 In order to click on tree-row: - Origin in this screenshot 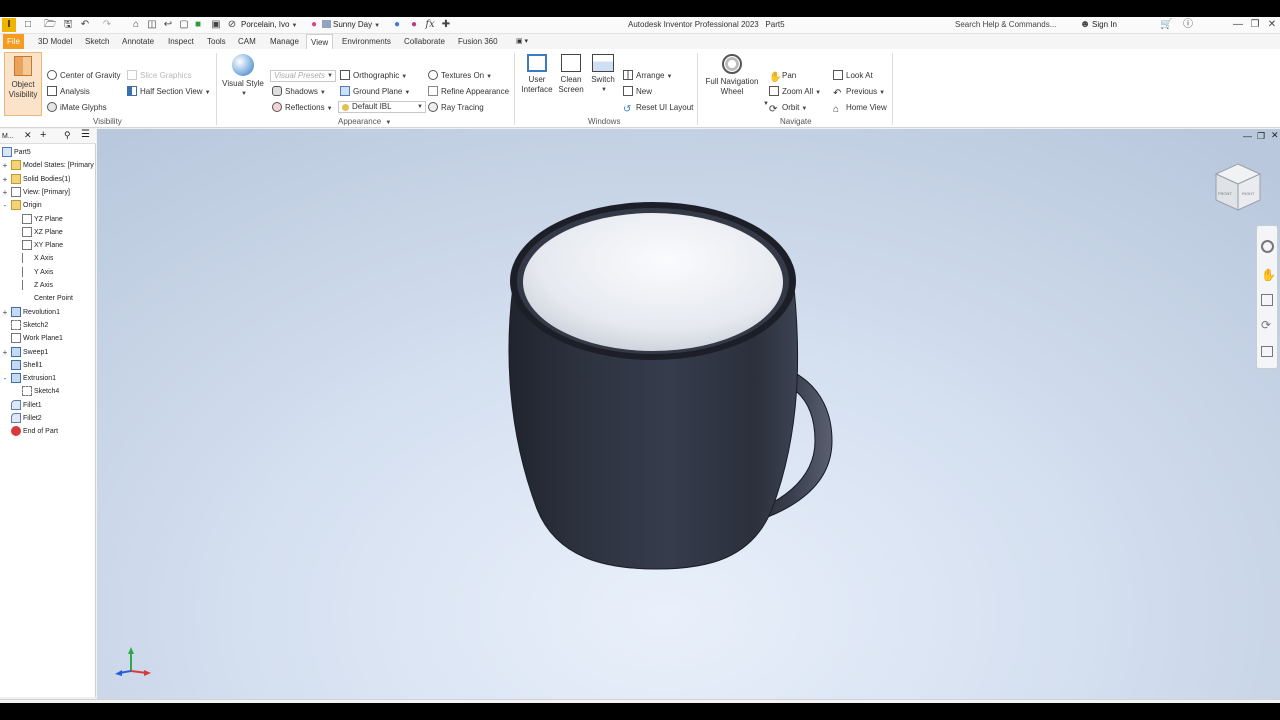, I will do `click(48, 205)`.